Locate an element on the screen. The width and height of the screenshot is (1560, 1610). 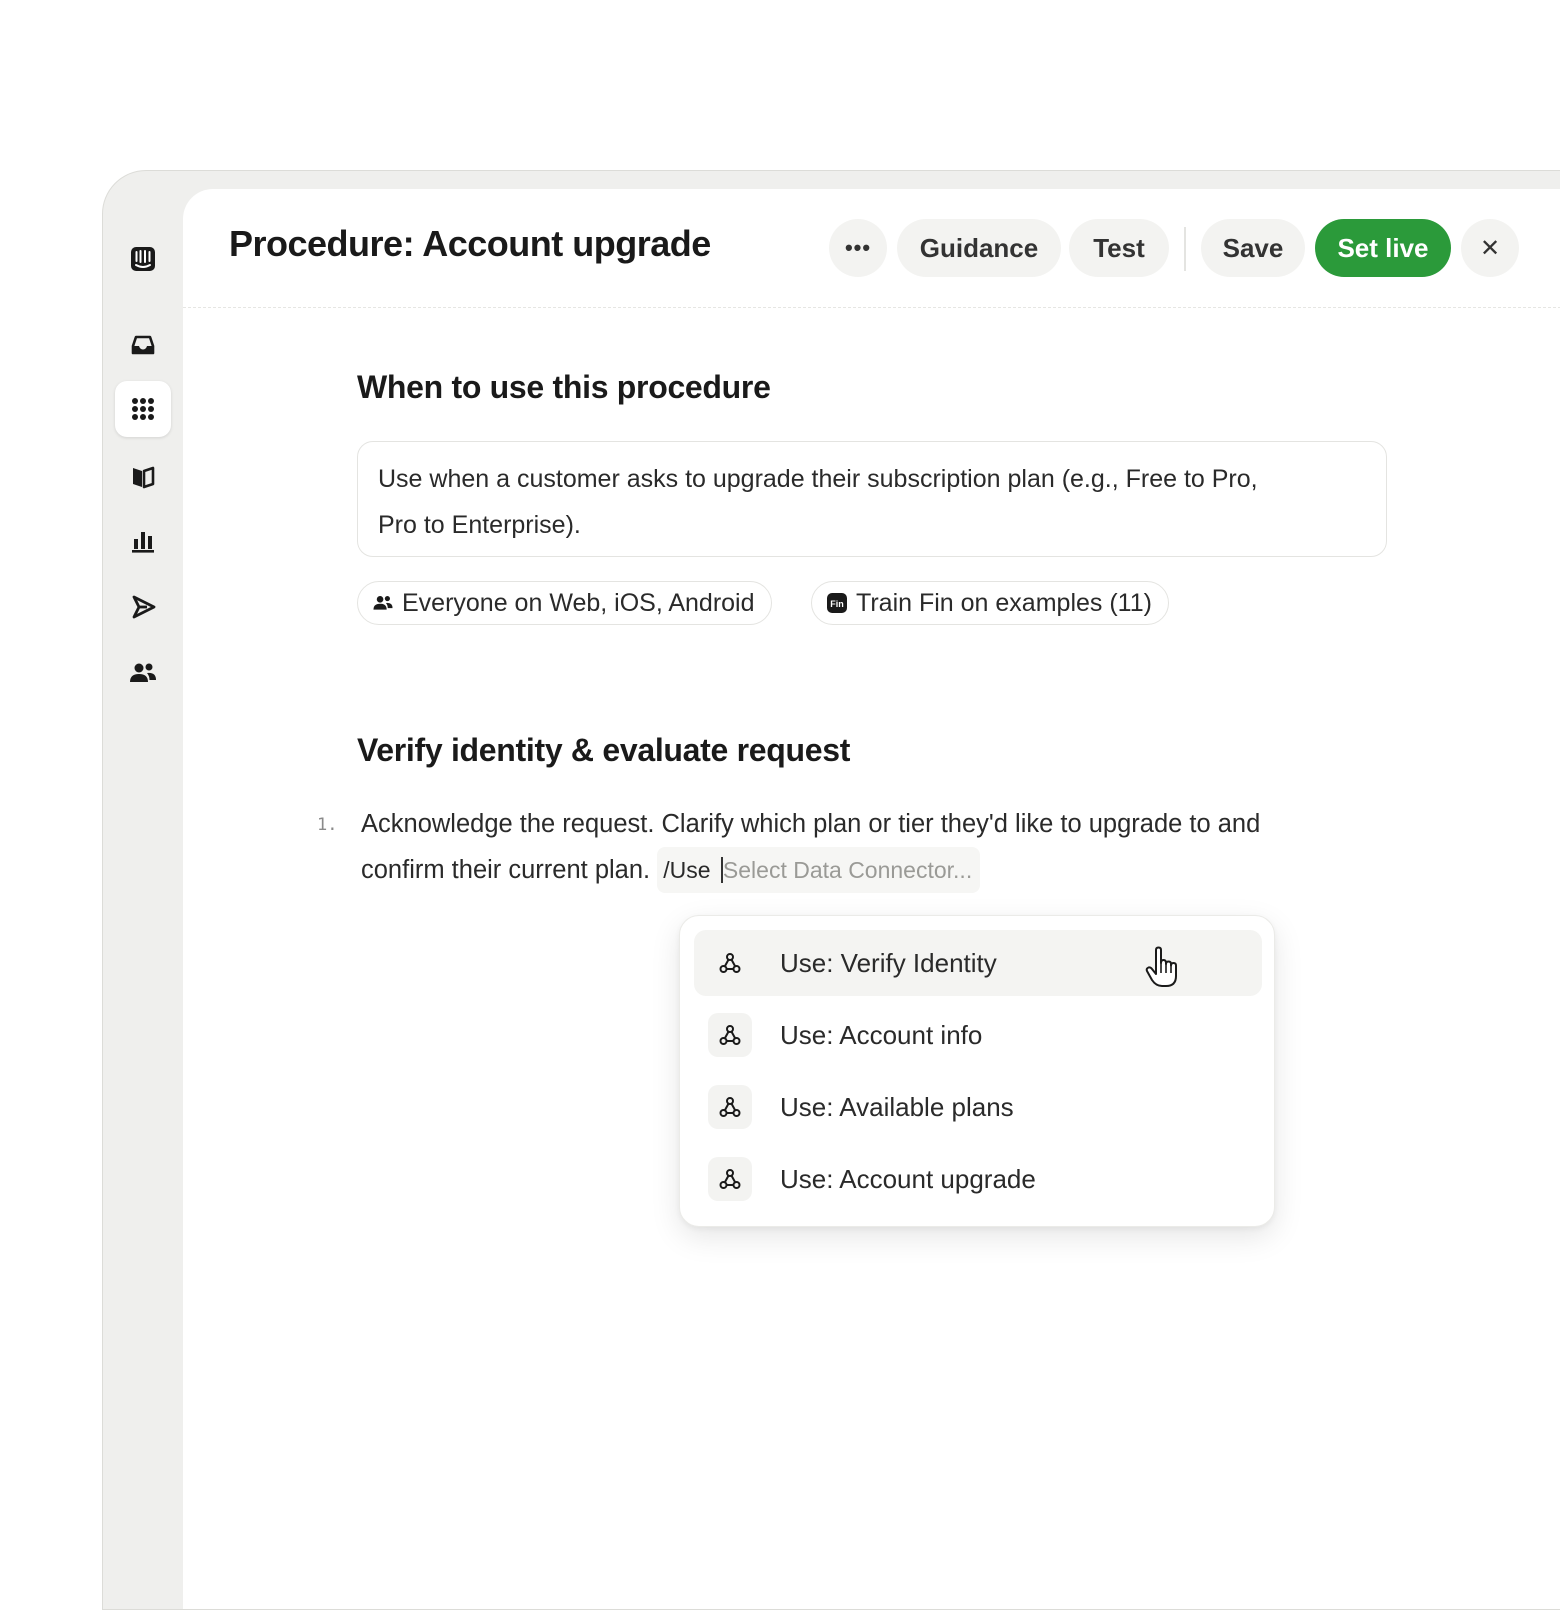
close-icon: ✕ is located at coordinates (1490, 248).